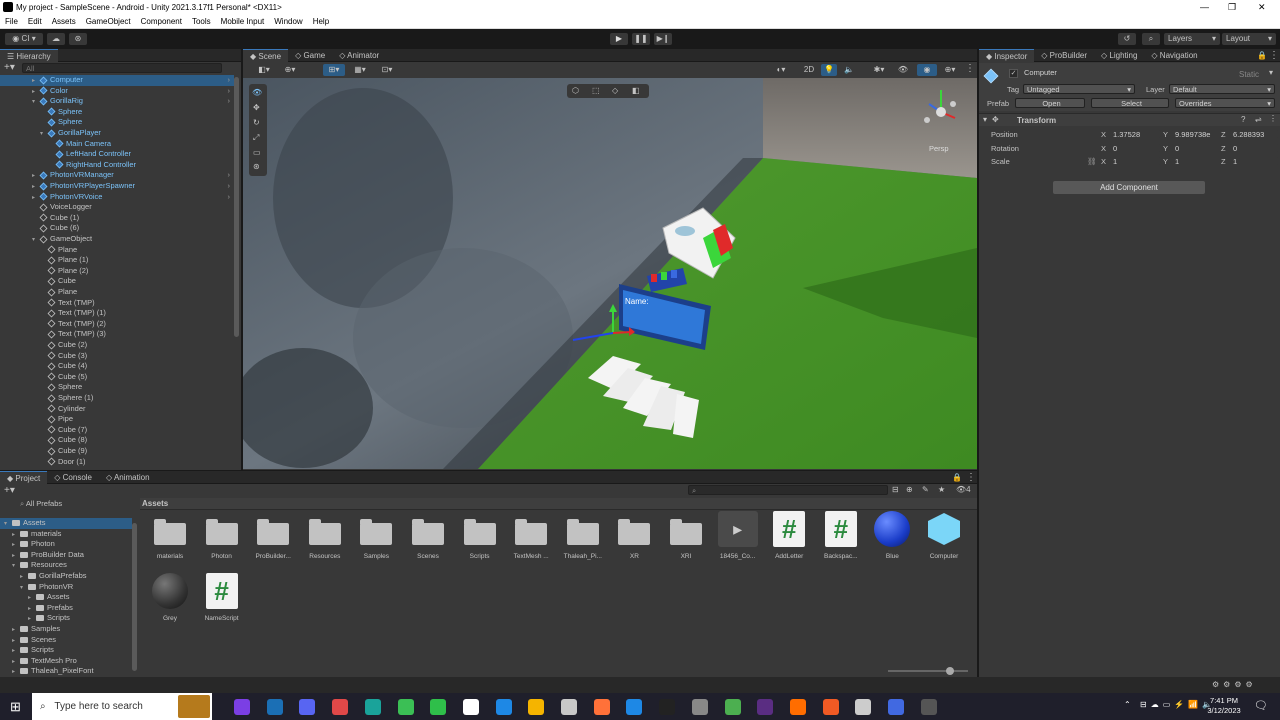  Describe the element at coordinates (117, 175) in the screenshot. I see `hierarchy-item: ▸ PhotonVRManager ›` at that location.